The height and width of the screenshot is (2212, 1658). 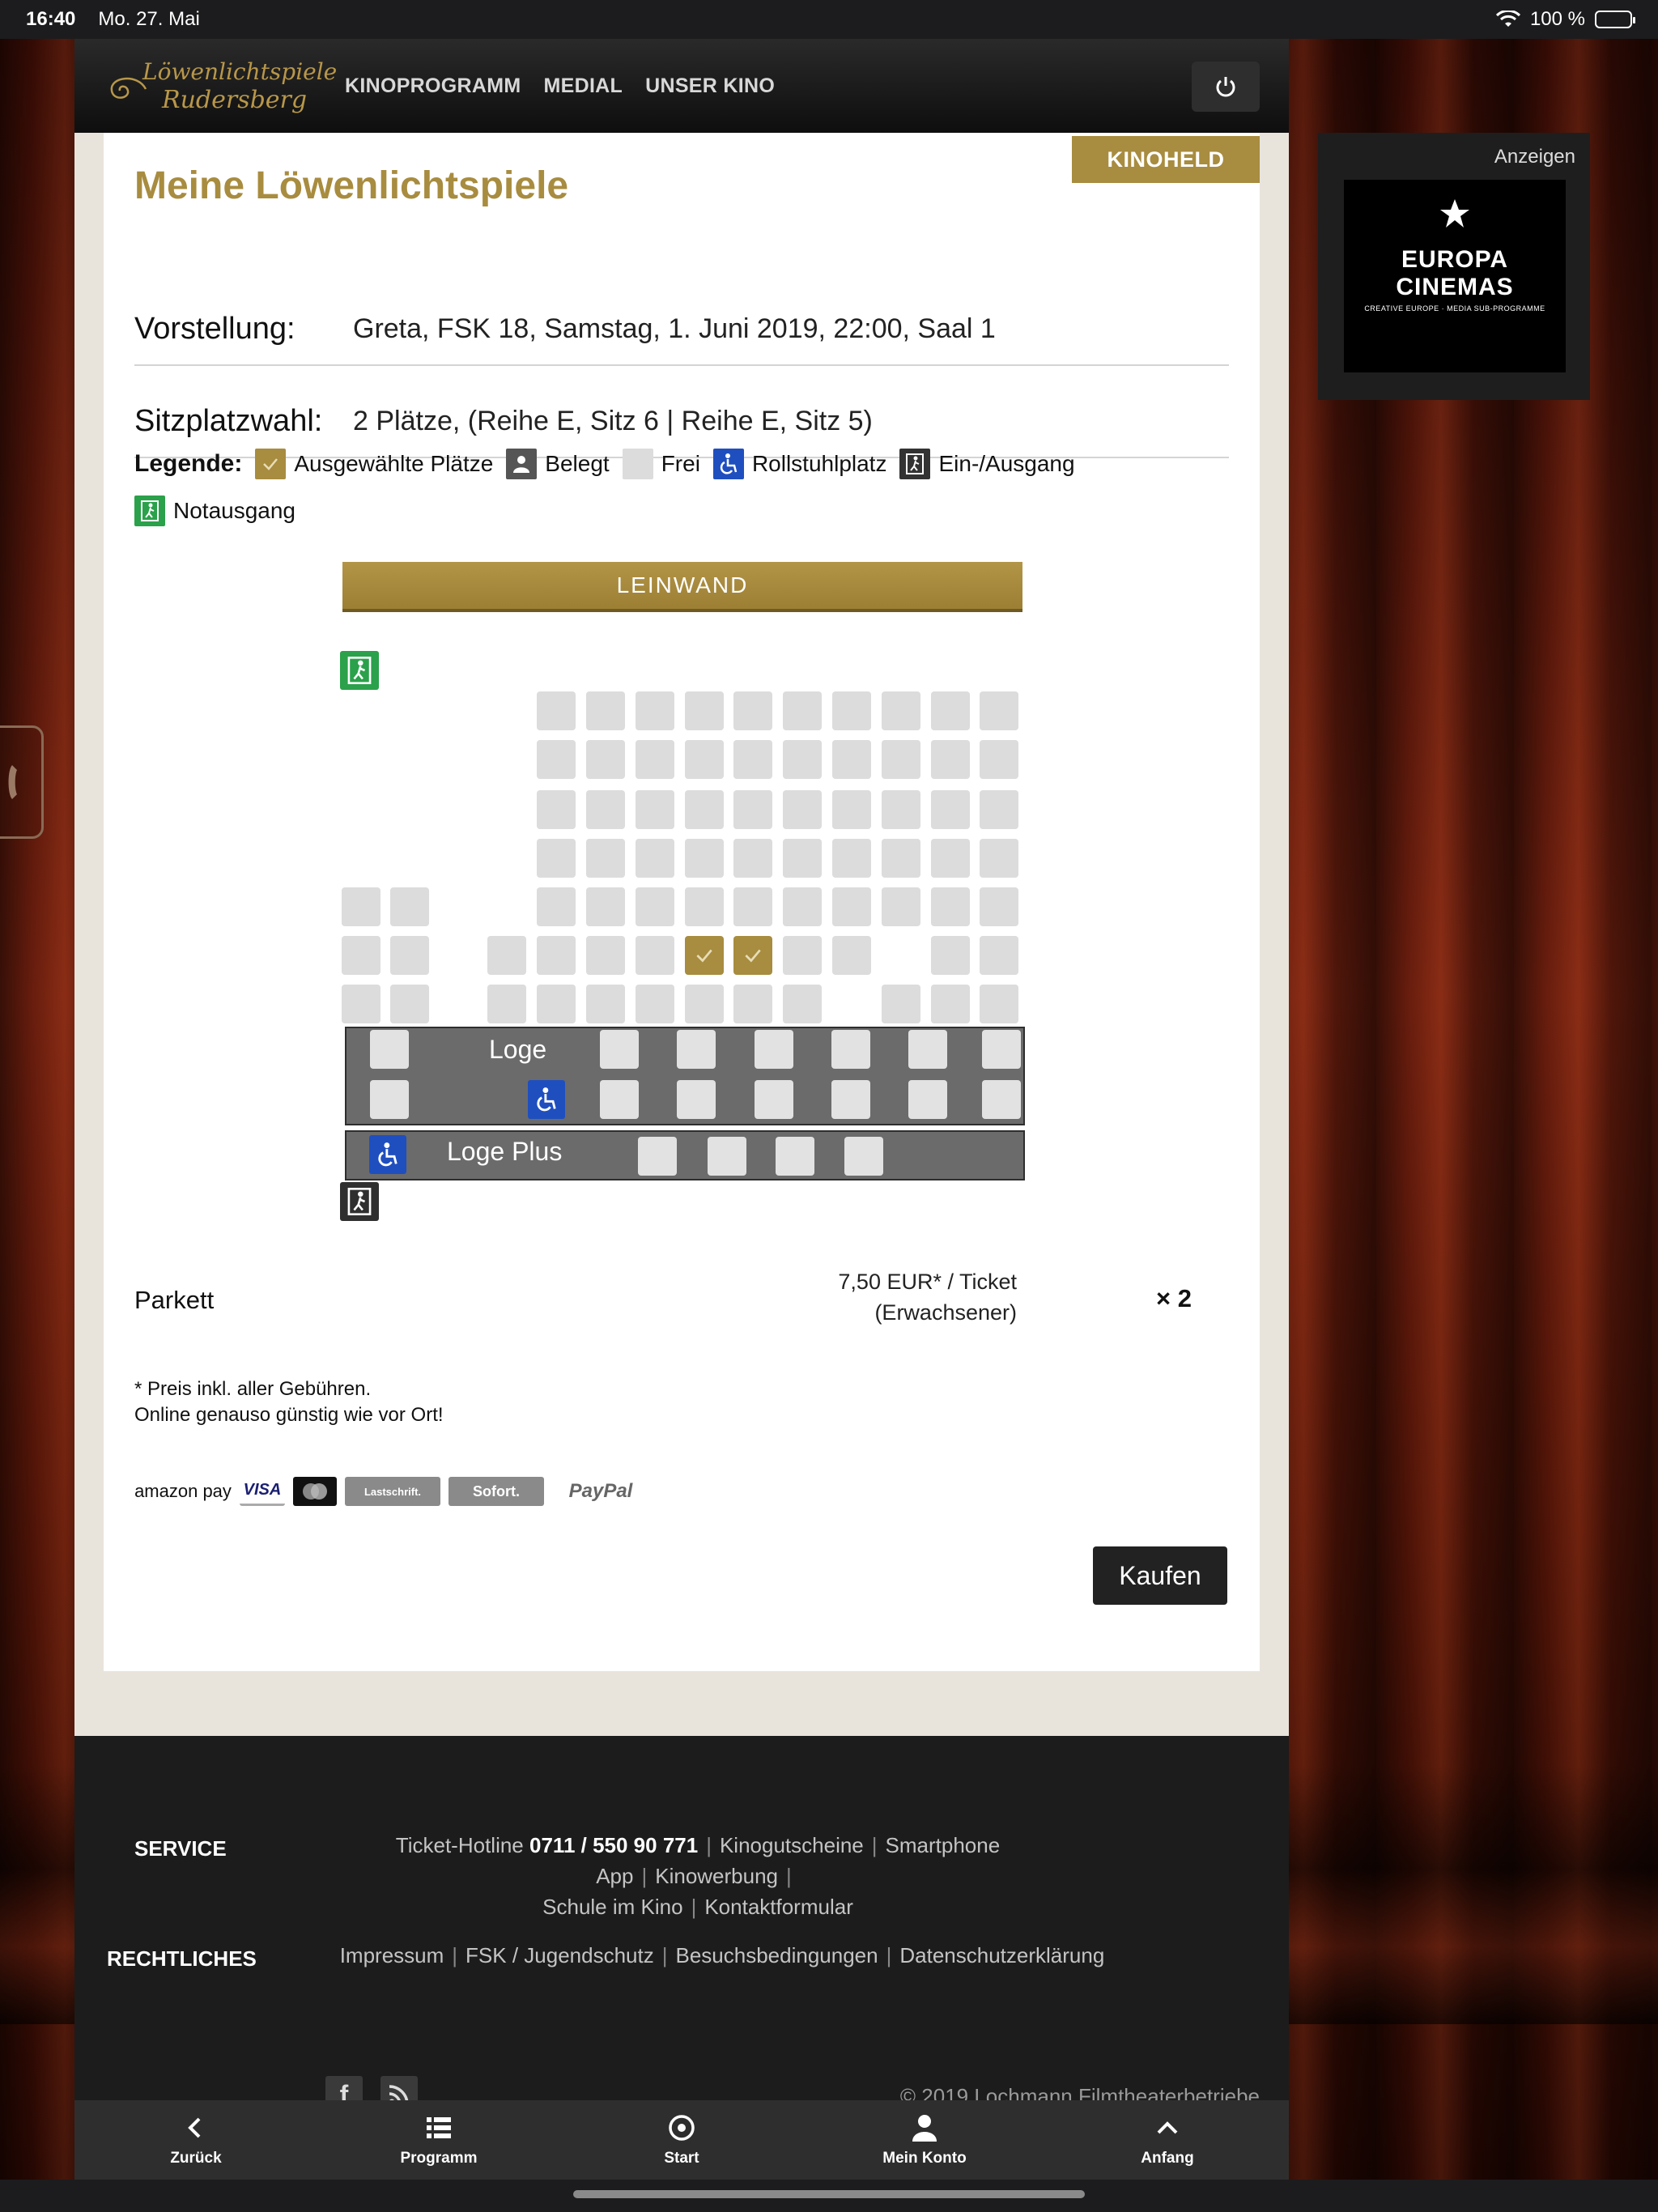 I want to click on tab-anfang: Anfang, so click(x=1167, y=2140).